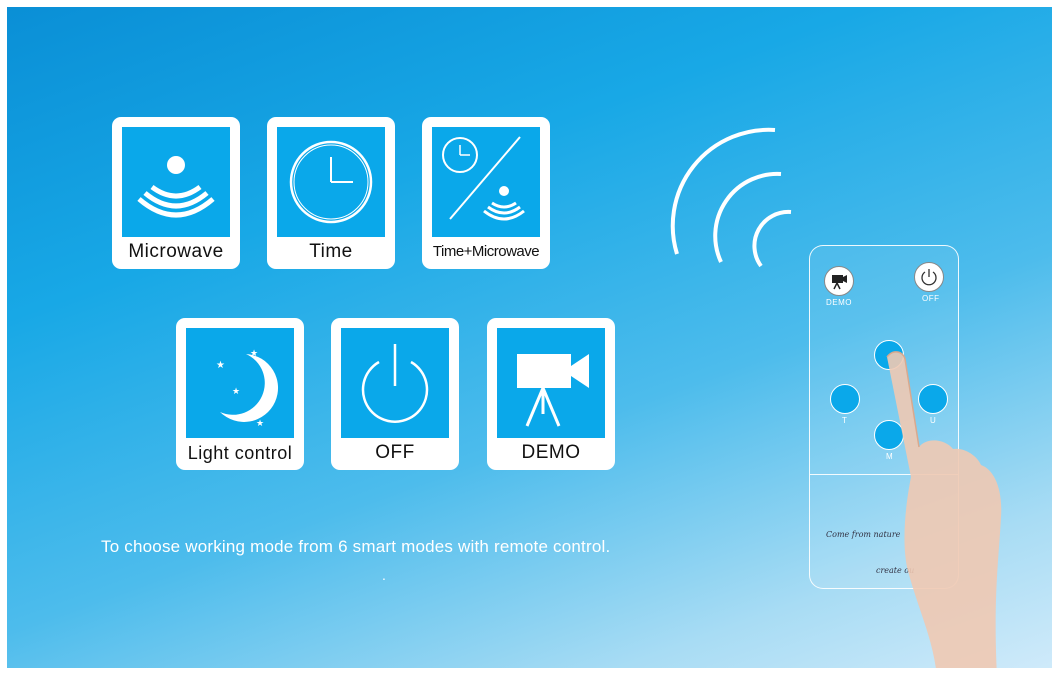 Image resolution: width=1057 pixels, height=673 pixels. Describe the element at coordinates (845, 399) in the screenshot. I see `remote-time-button` at that location.